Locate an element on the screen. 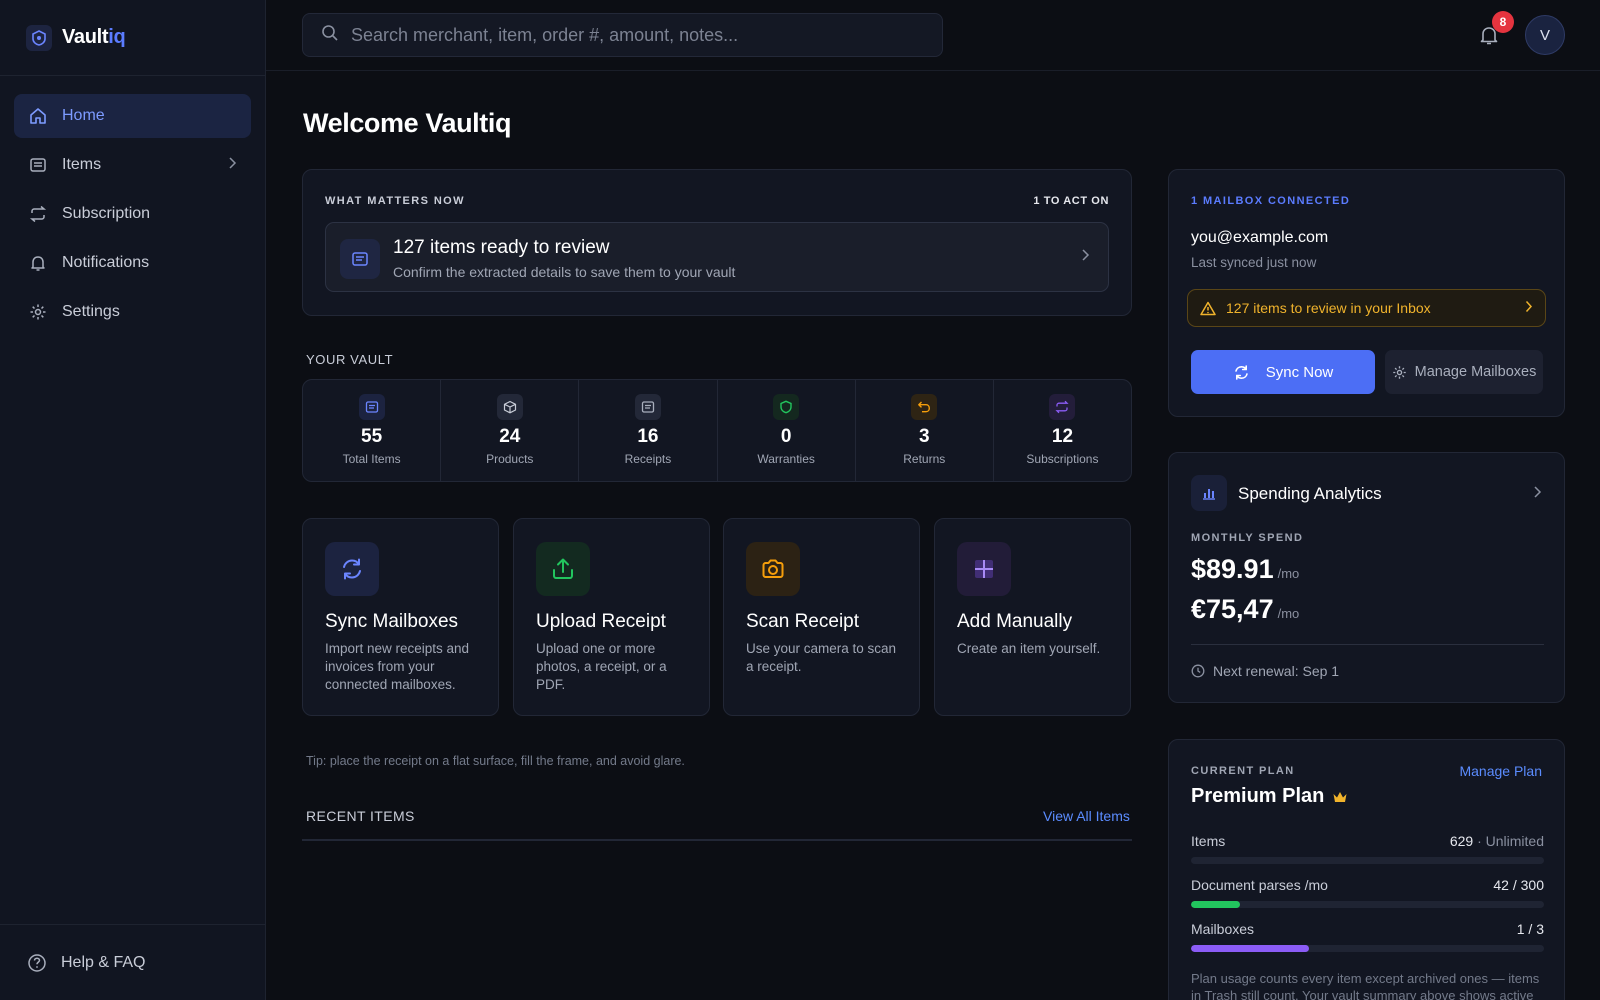 The image size is (1600, 1000). clock-icon is located at coordinates (1198, 671).